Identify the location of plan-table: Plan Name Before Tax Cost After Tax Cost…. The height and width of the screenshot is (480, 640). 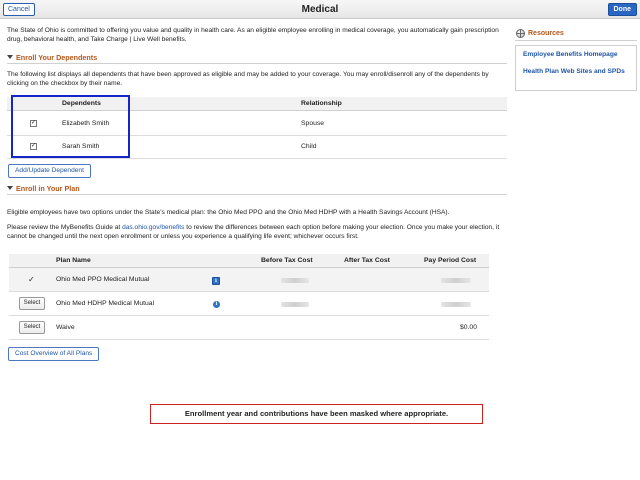
(249, 297).